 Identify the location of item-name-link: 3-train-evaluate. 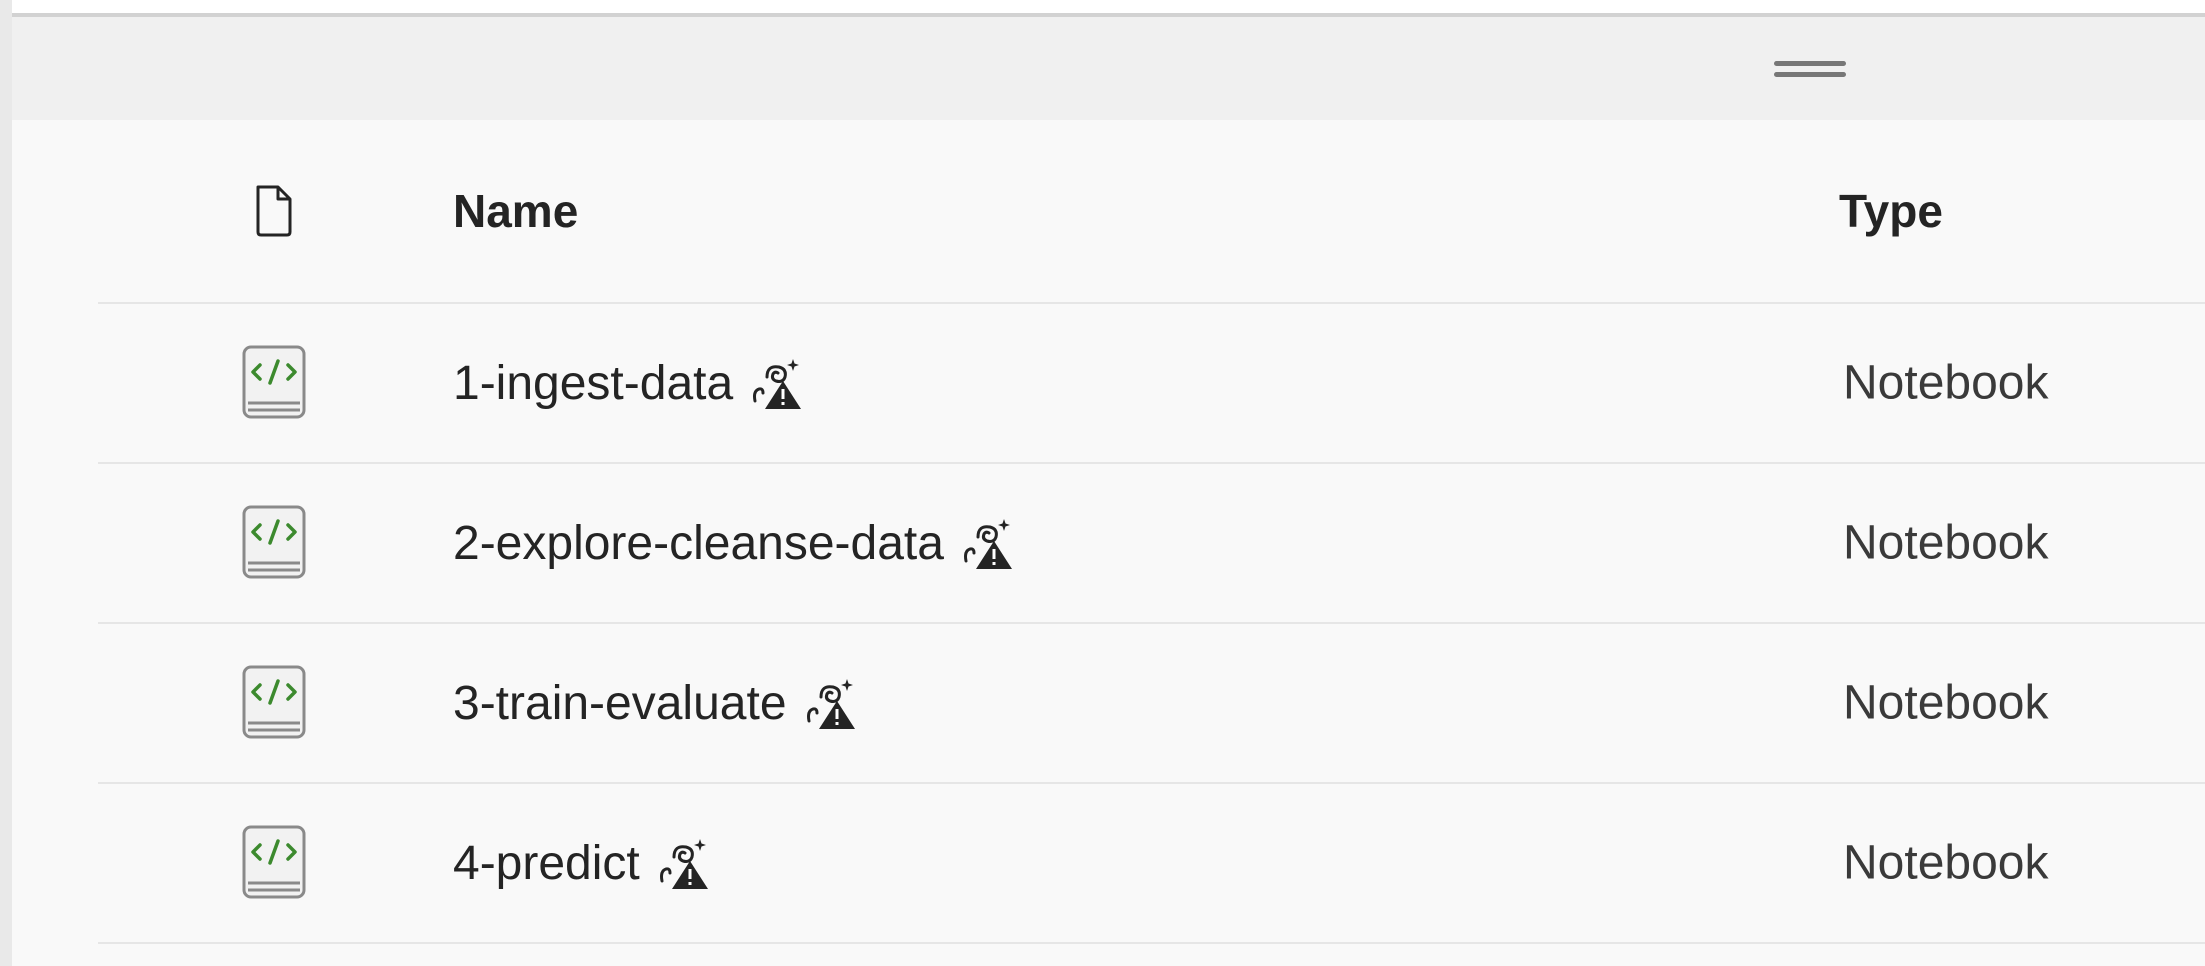
(620, 703).